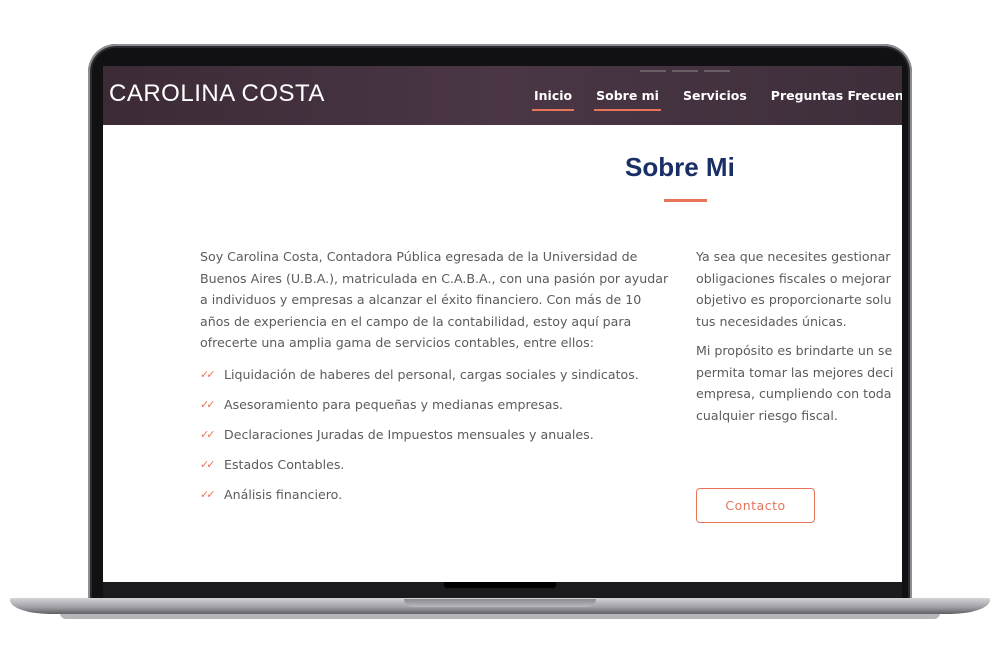  Describe the element at coordinates (627, 99) in the screenshot. I see `nav-sobre-mi: Sobre mi` at that location.